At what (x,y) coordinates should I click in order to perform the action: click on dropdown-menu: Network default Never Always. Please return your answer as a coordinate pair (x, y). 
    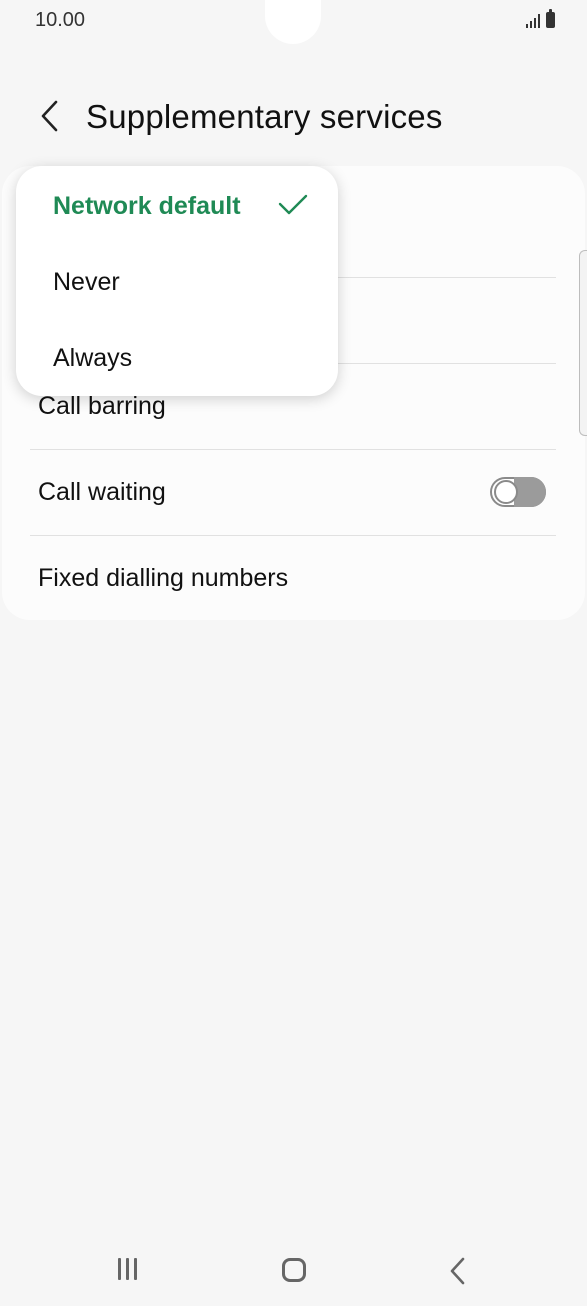
    Looking at the image, I should click on (177, 281).